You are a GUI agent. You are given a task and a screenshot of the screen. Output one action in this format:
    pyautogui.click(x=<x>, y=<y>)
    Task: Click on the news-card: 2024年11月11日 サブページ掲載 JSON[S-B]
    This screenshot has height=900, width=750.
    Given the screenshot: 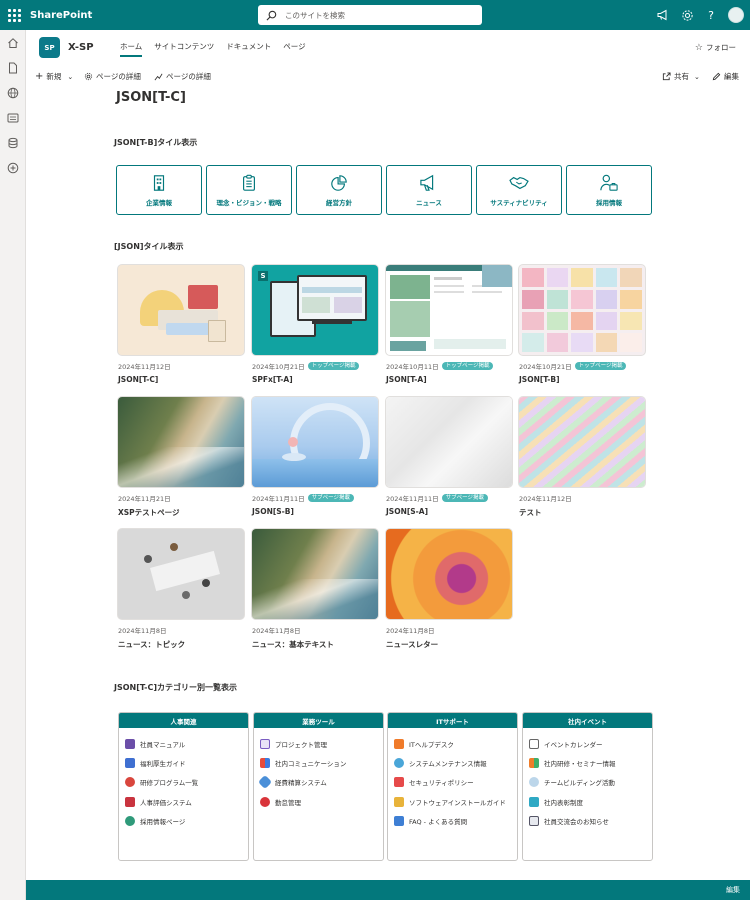 What is the action you would take?
    pyautogui.click(x=315, y=456)
    